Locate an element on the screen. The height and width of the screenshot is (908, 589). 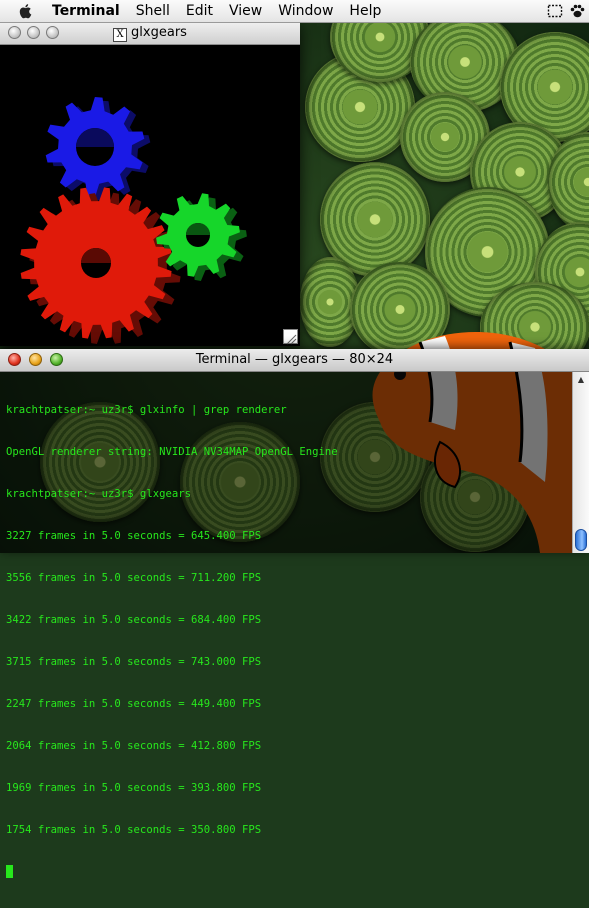
terminal-line: 2247 frames in 5.0 seconds = 449.400 FPS is located at coordinates (134, 704).